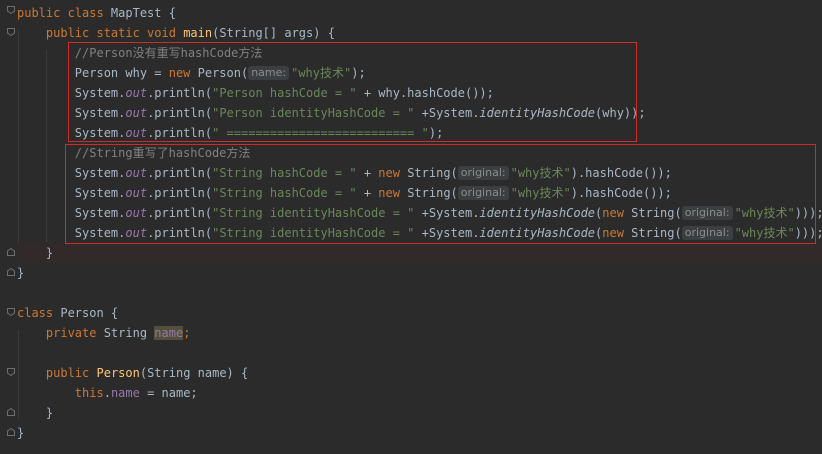 This screenshot has width=822, height=454. Describe the element at coordinates (198, 33) in the screenshot. I see `method-name: main` at that location.